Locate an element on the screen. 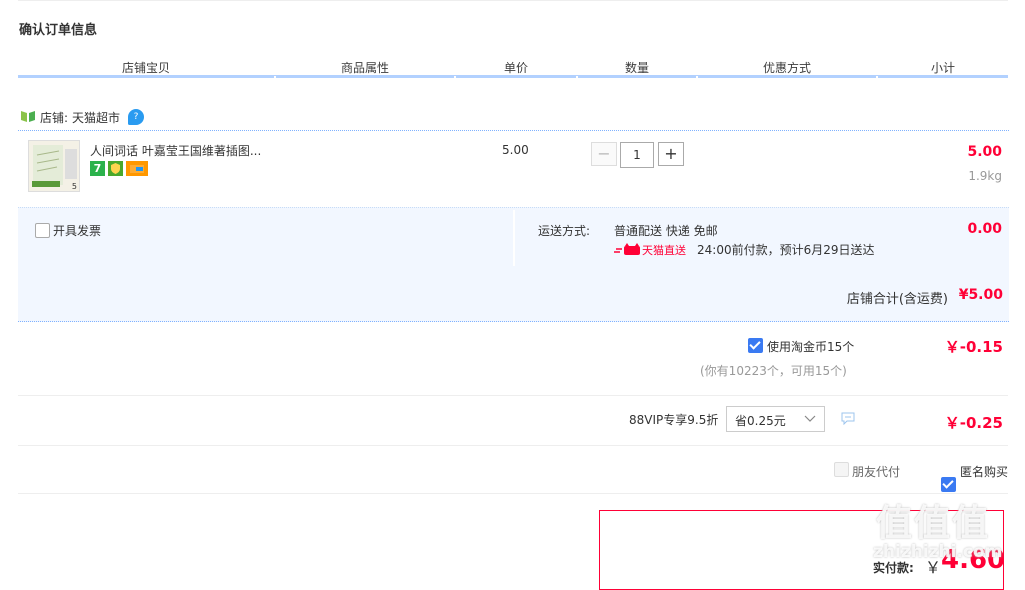 The width and height of the screenshot is (1025, 590). tmall-direct-badge: 天猫直送 is located at coordinates (650, 250).